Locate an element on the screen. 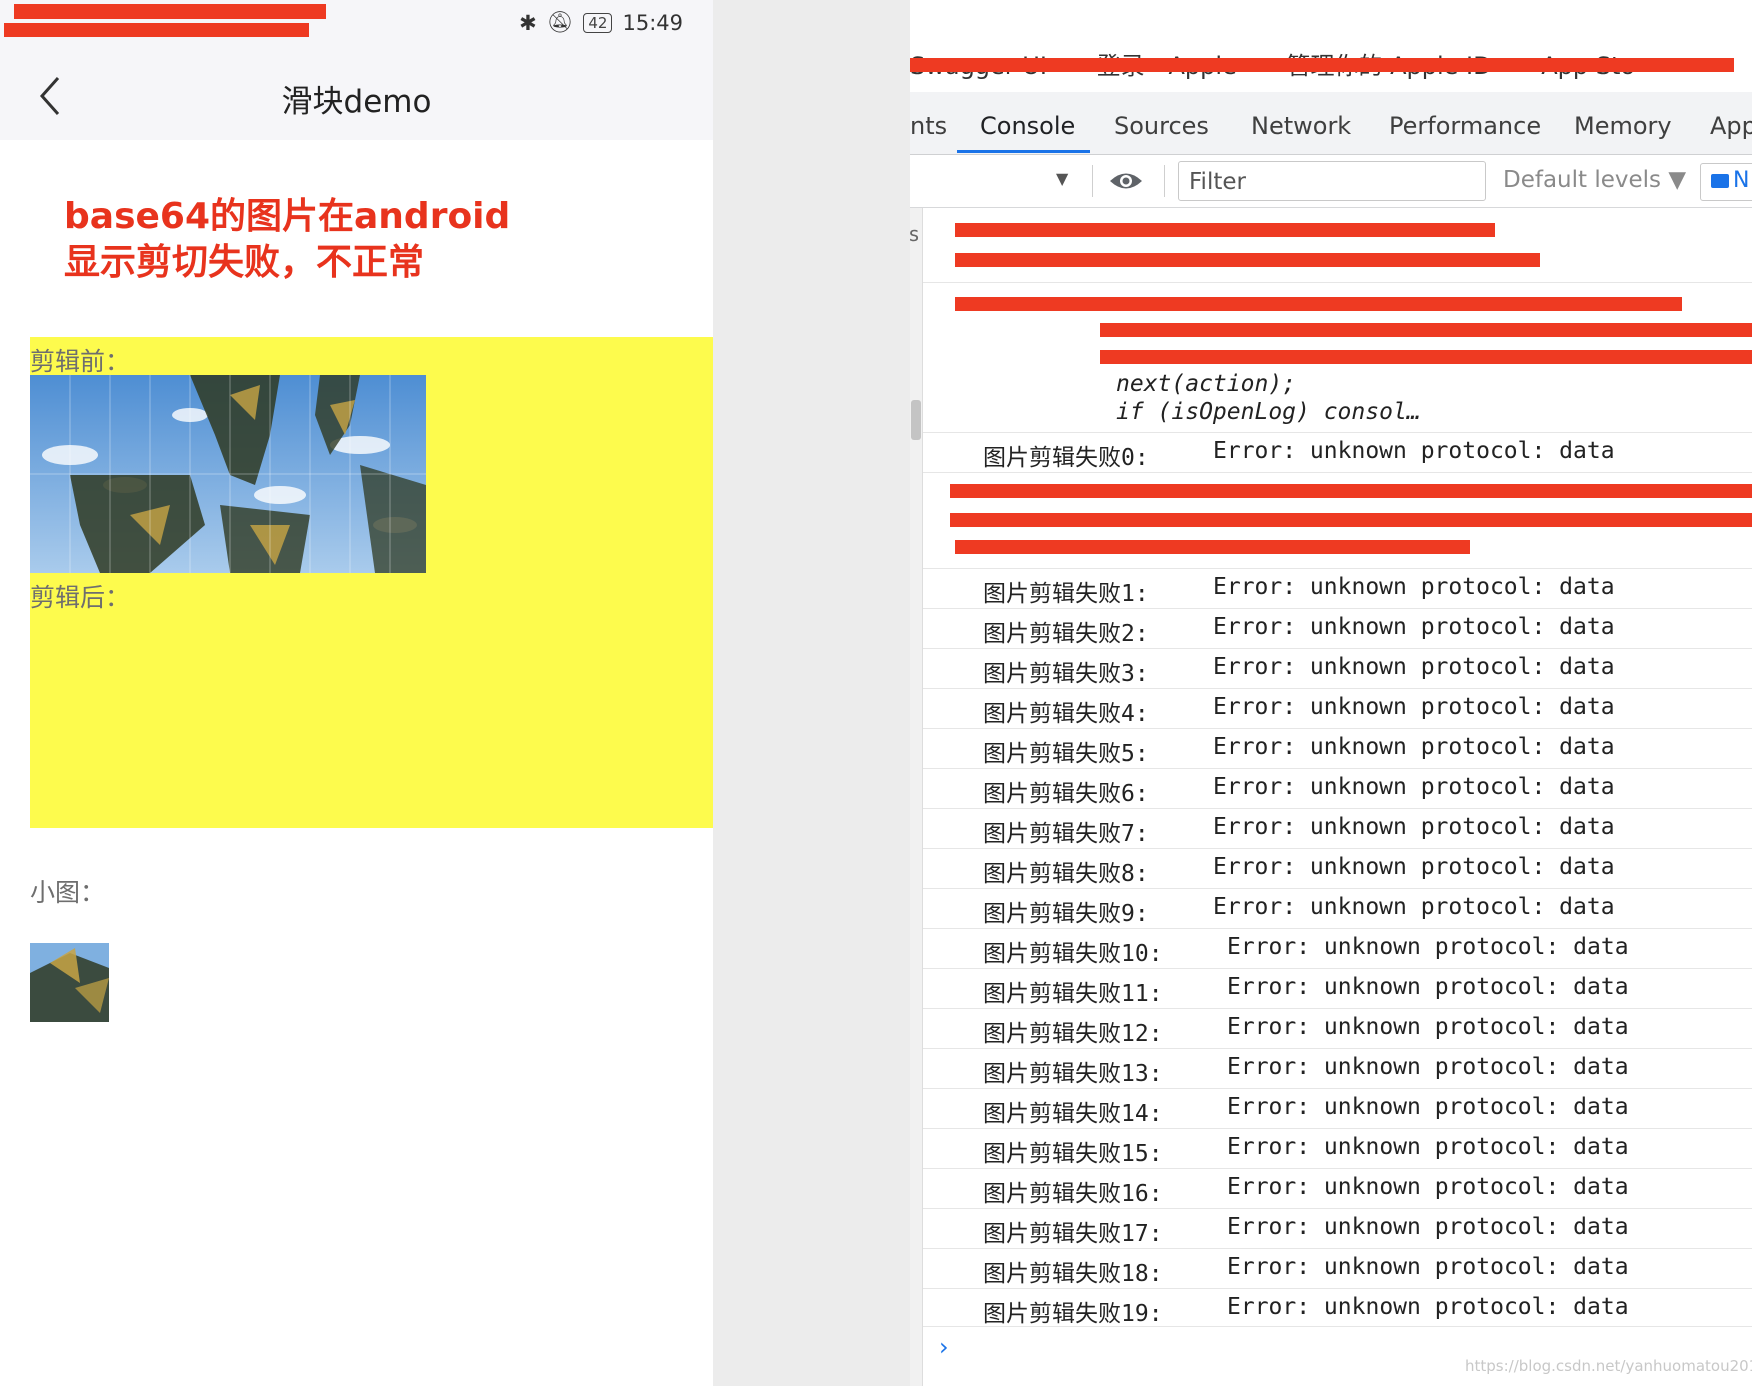 The width and height of the screenshot is (1752, 1386). log-entry: 图片剪辑失败1: Error: unknown protocol: data is located at coordinates (1337, 588).